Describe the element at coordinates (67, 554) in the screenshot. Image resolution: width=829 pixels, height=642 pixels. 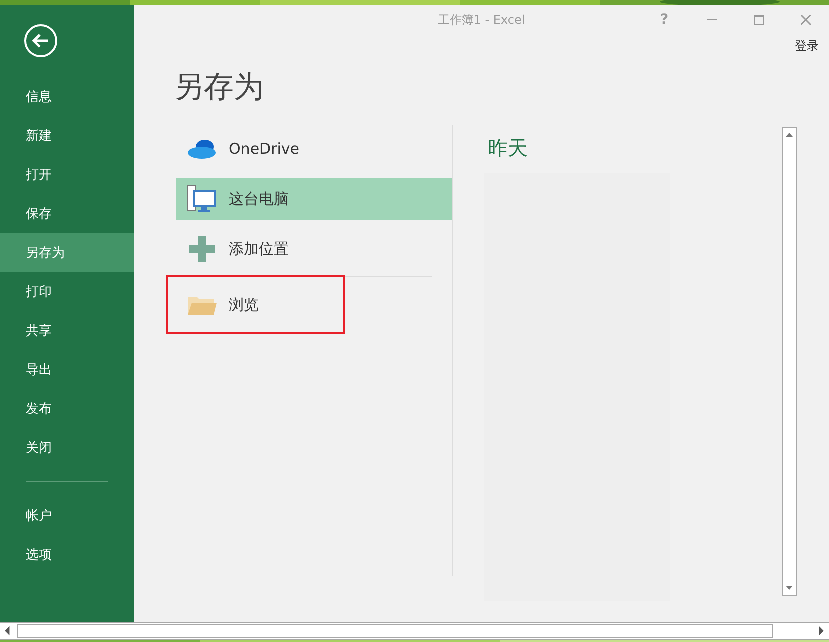
I see `sidebar-item: 选项` at that location.